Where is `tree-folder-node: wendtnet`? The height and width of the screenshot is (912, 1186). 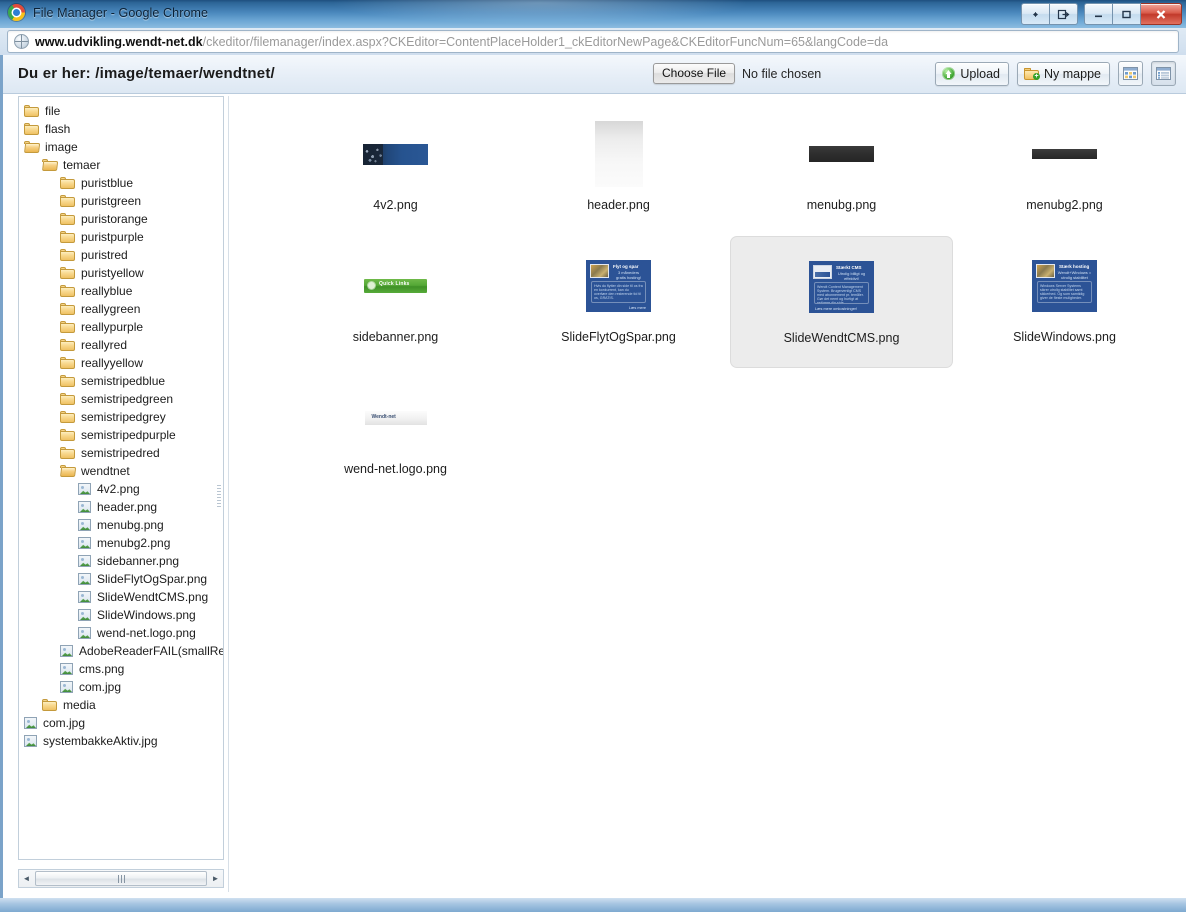 tree-folder-node: wendtnet is located at coordinates (123, 471).